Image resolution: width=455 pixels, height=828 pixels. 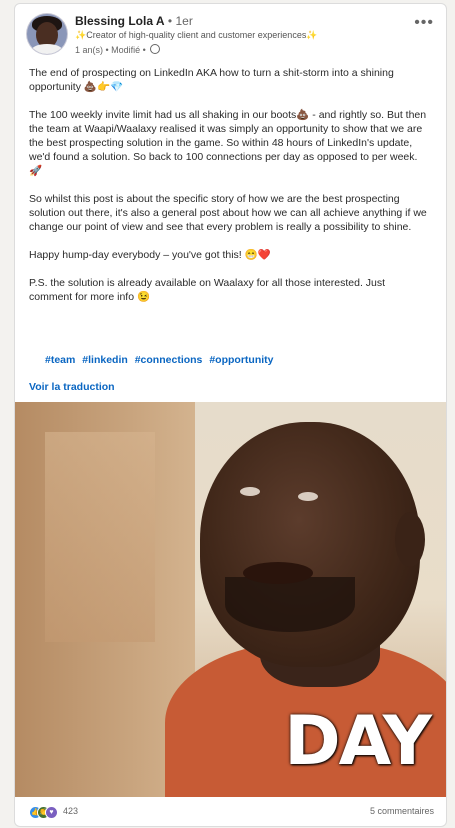 I want to click on translate-link: Voir la traduction, so click(x=72, y=387).